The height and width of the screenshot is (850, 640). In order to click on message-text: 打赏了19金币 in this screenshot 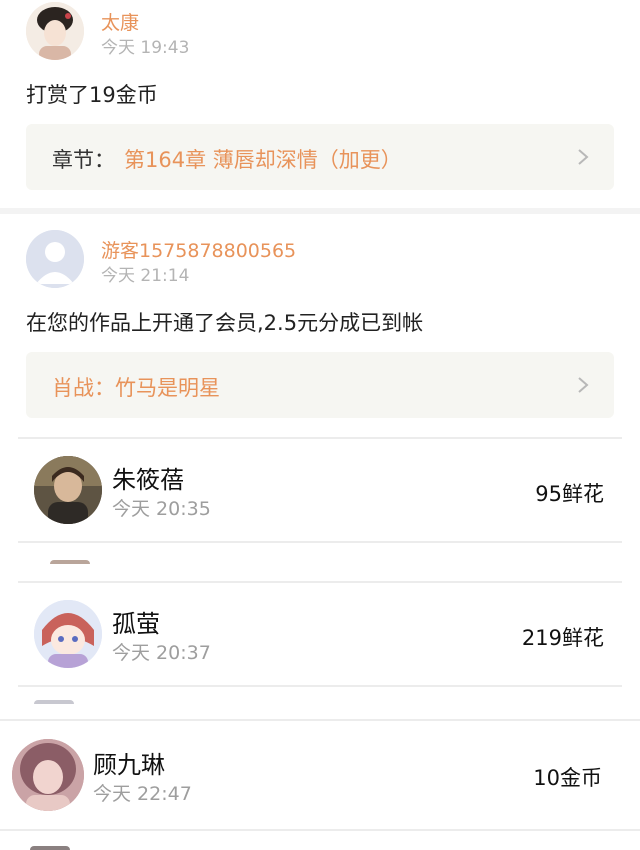, I will do `click(92, 95)`.